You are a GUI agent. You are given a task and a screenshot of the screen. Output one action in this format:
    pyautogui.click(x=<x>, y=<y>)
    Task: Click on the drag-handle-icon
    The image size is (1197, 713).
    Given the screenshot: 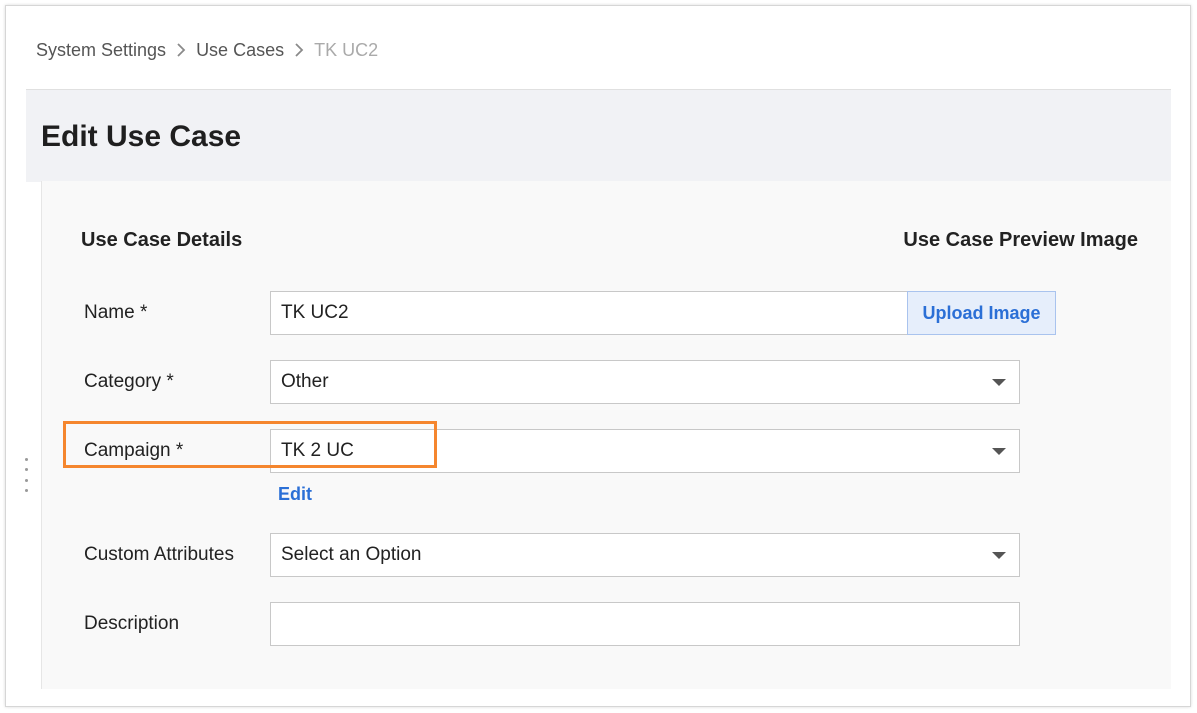 What is the action you would take?
    pyautogui.click(x=26, y=475)
    